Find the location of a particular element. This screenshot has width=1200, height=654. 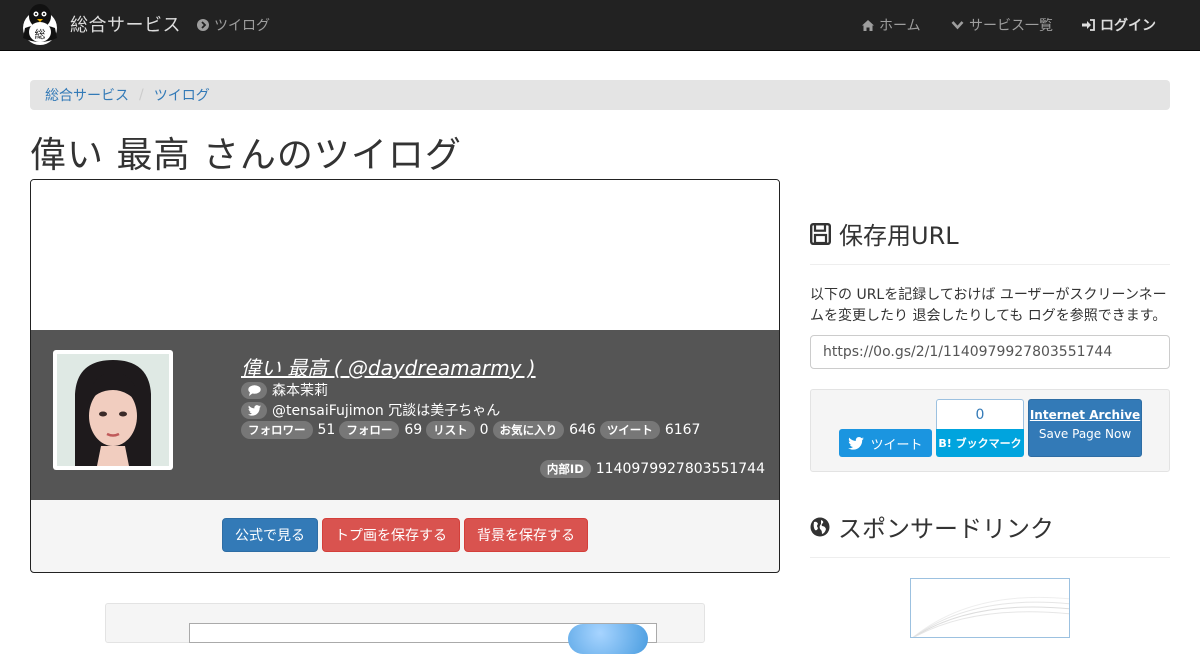

breadcrumb: 総合サービス / ツイログ is located at coordinates (600, 95).